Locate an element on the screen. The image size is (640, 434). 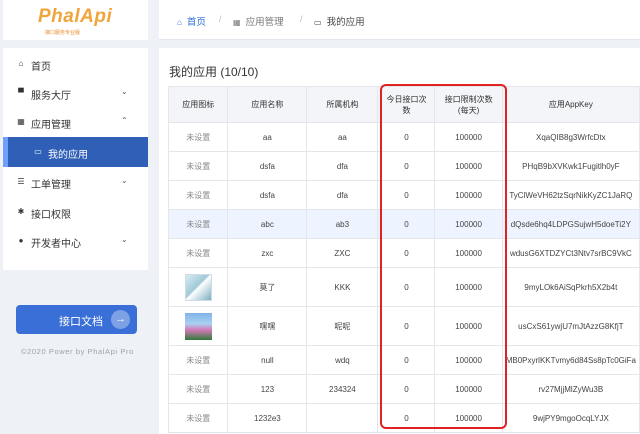
appkey-cell: 9myLOk6AiSqPkrh5X2b4t is located at coordinates (570, 287).